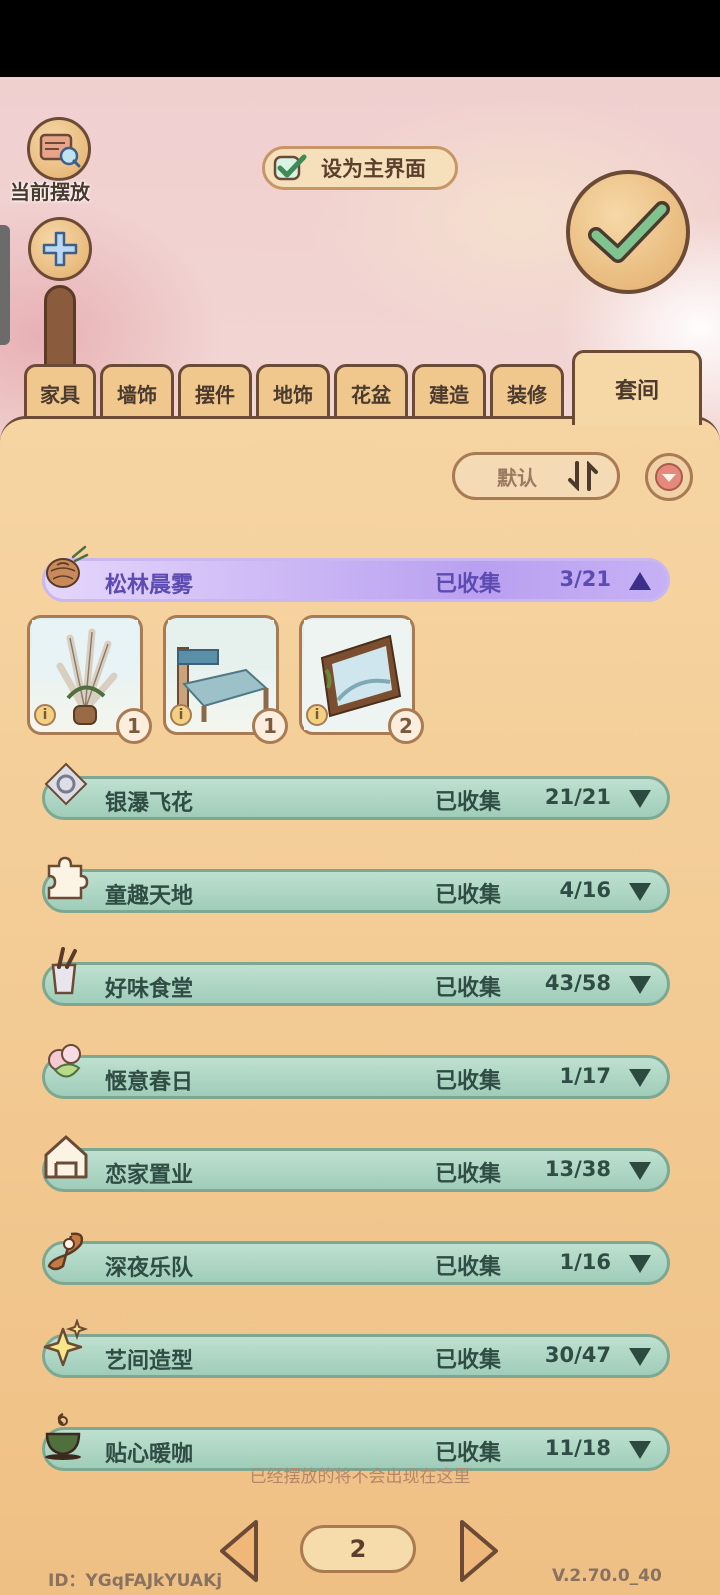 The height and width of the screenshot is (1595, 720). I want to click on pinecone-icon, so click(67, 566).